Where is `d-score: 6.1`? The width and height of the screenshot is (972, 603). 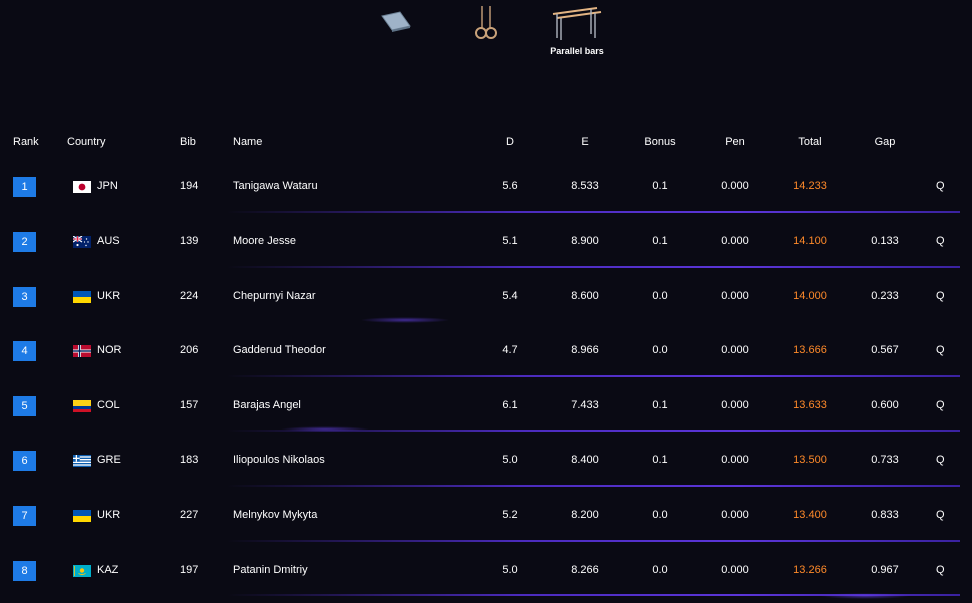
d-score: 6.1 is located at coordinates (510, 405).